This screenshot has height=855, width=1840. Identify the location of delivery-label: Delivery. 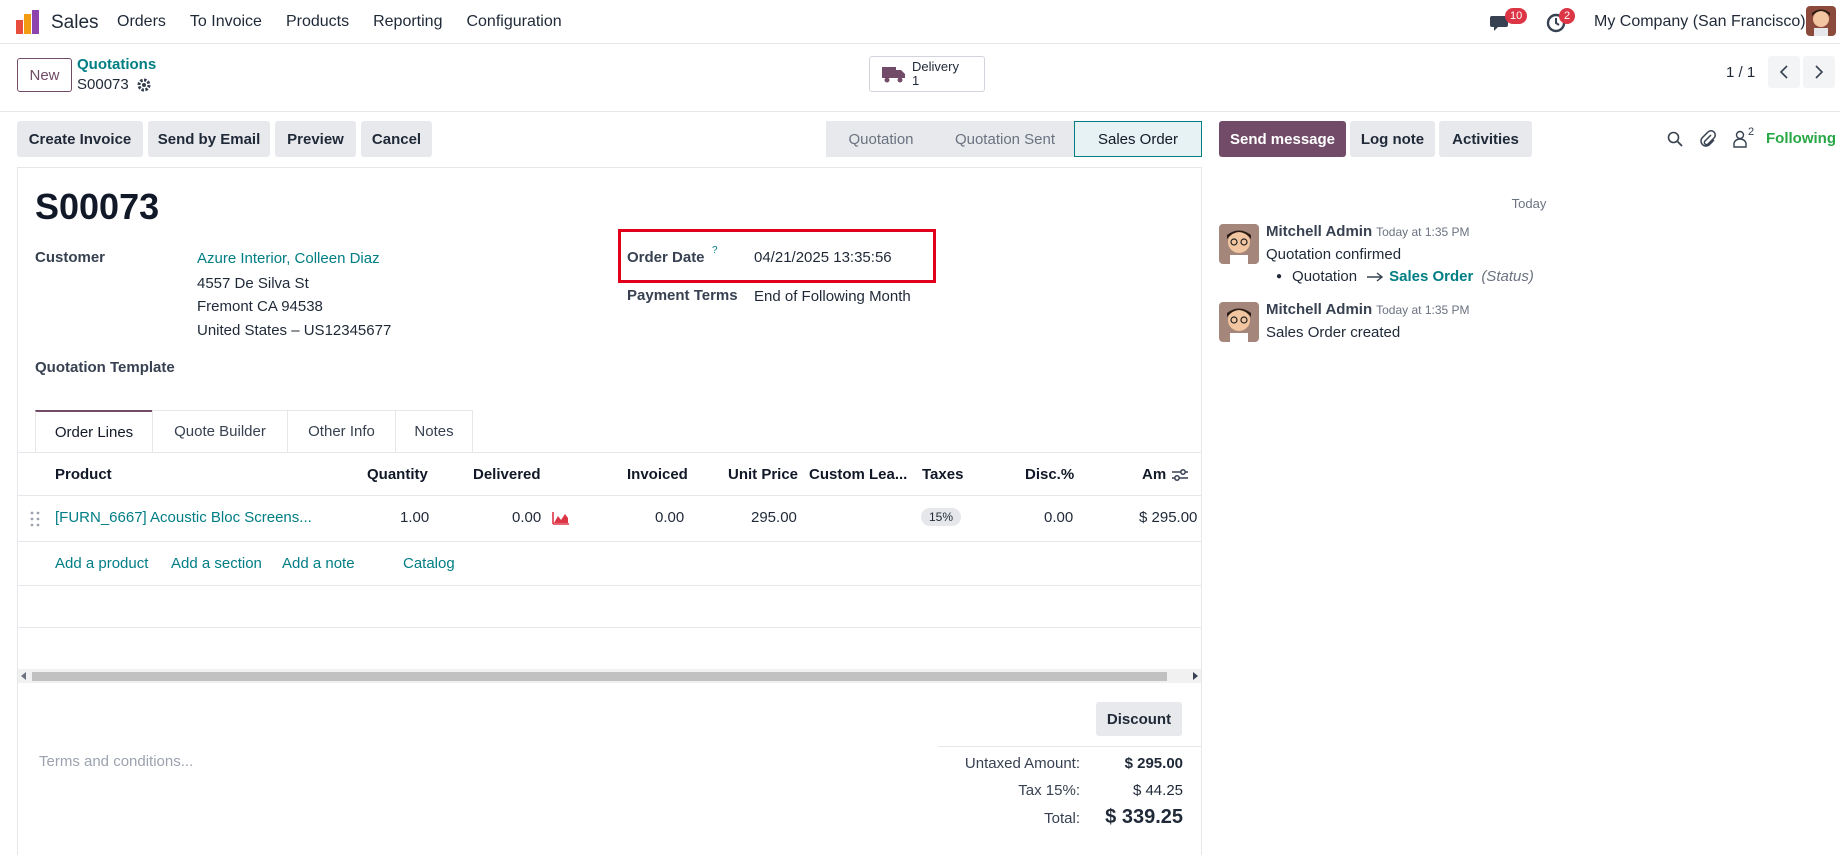
(935, 66).